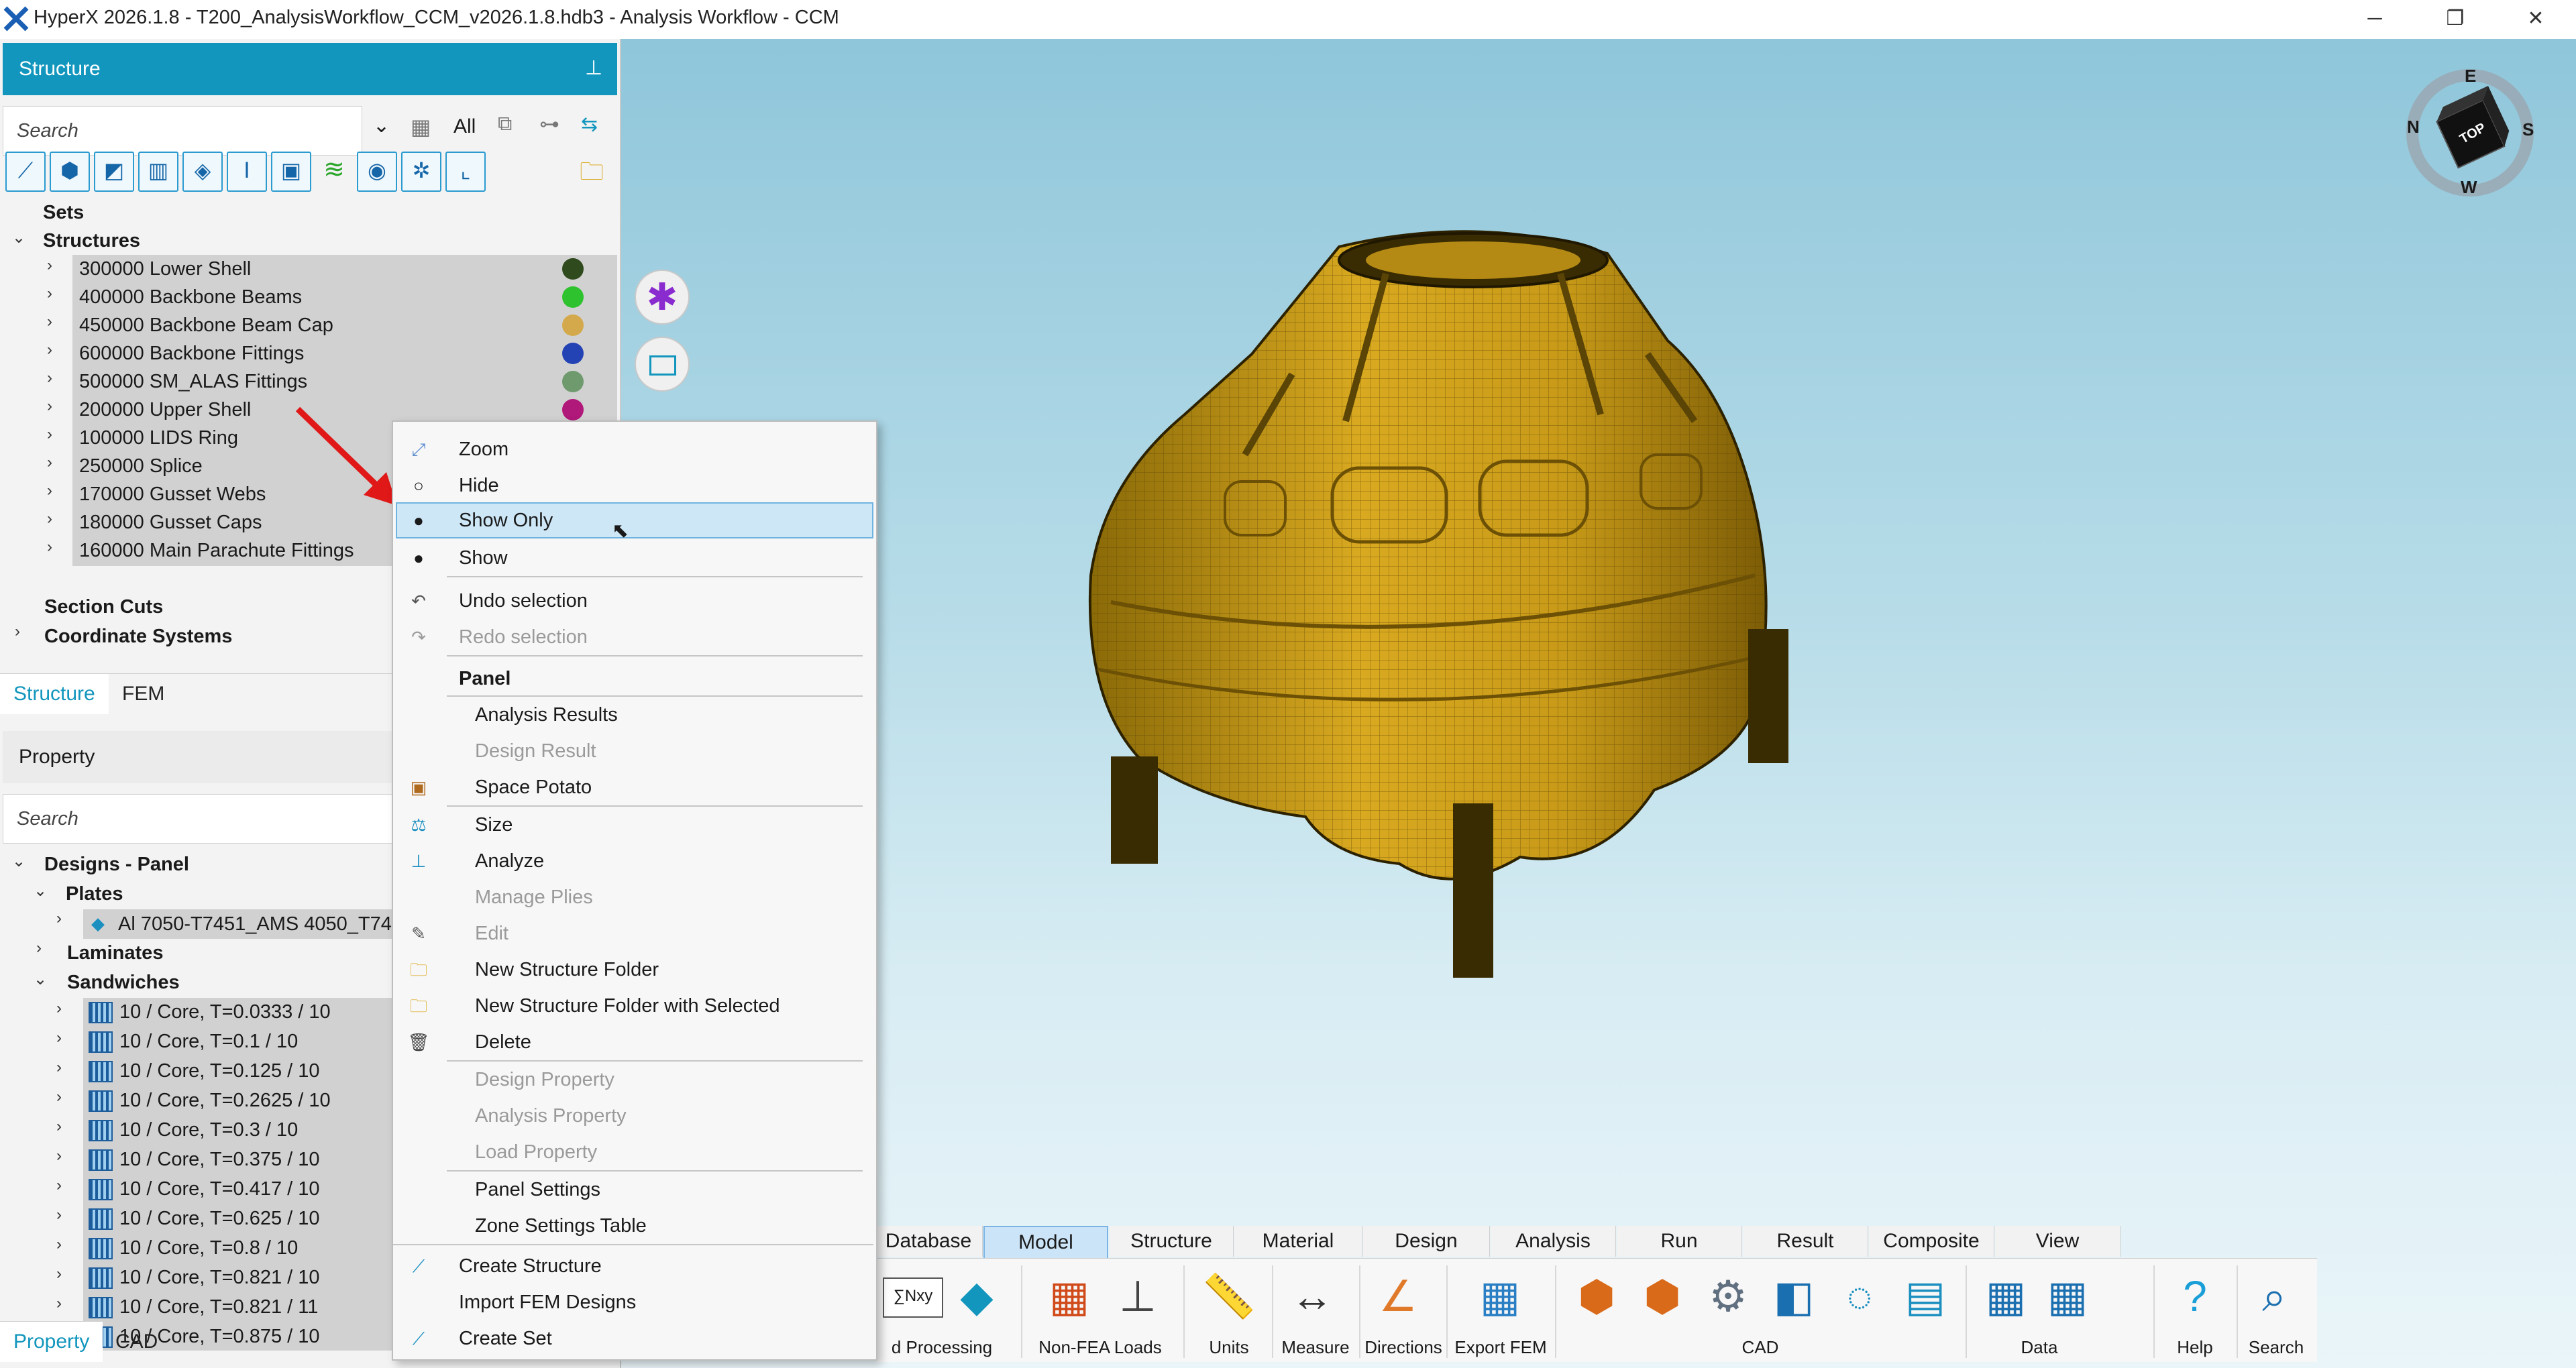  Describe the element at coordinates (977, 1296) in the screenshot. I see `plate-diamond-icon: ◆` at that location.